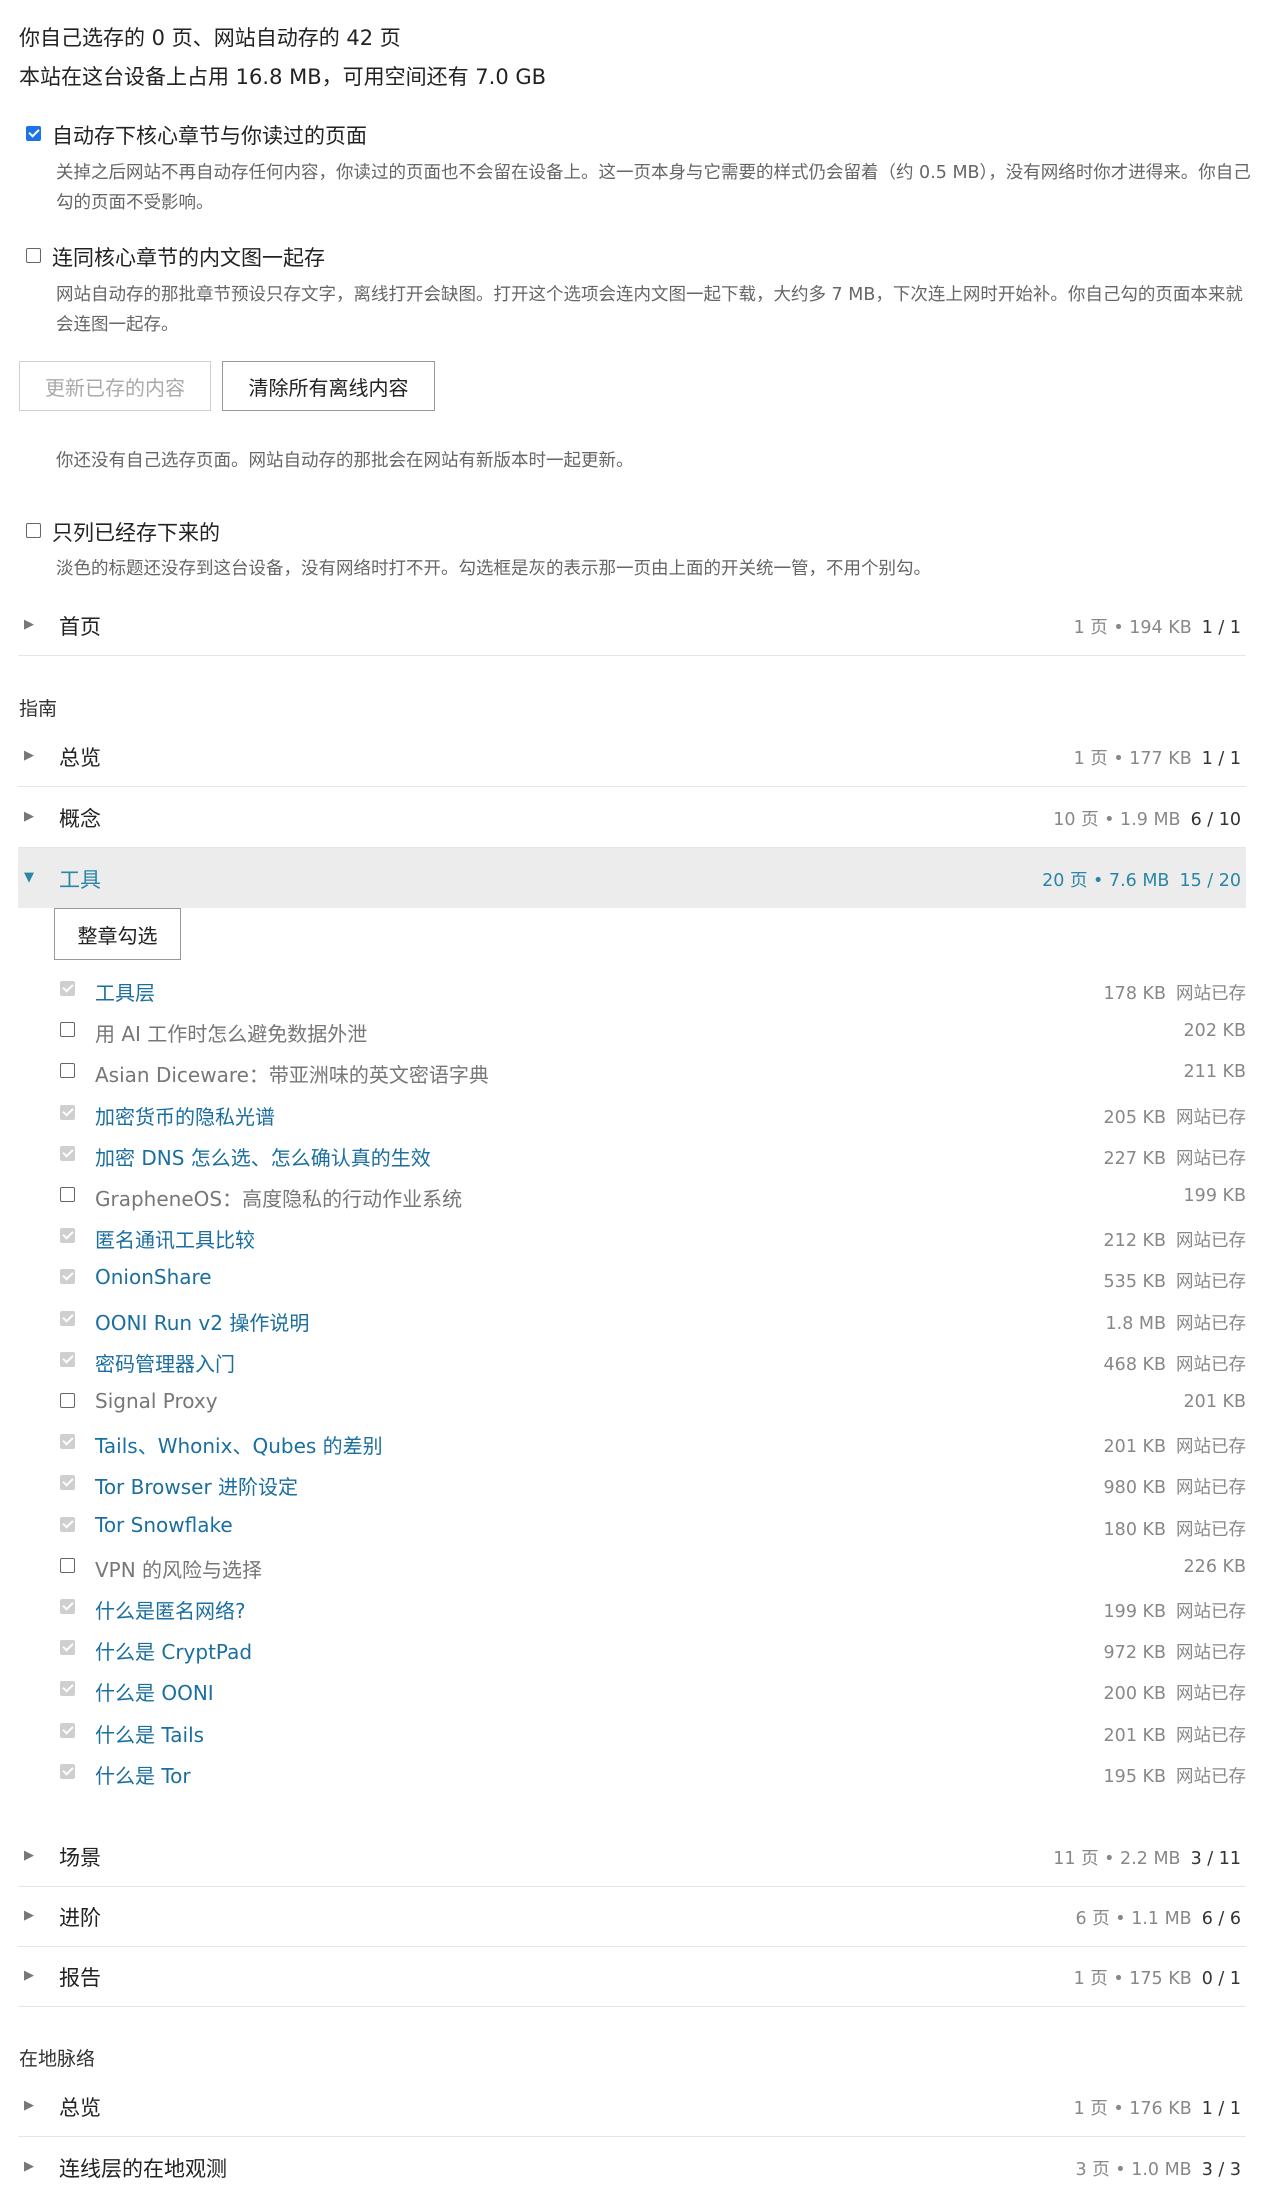  Describe the element at coordinates (173, 1650) in the screenshot. I see `page-item-title: 什么是 CryptPad` at that location.